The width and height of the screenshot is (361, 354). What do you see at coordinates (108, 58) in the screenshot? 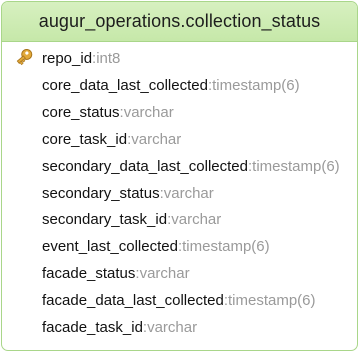
I see `field-type: int8` at bounding box center [108, 58].